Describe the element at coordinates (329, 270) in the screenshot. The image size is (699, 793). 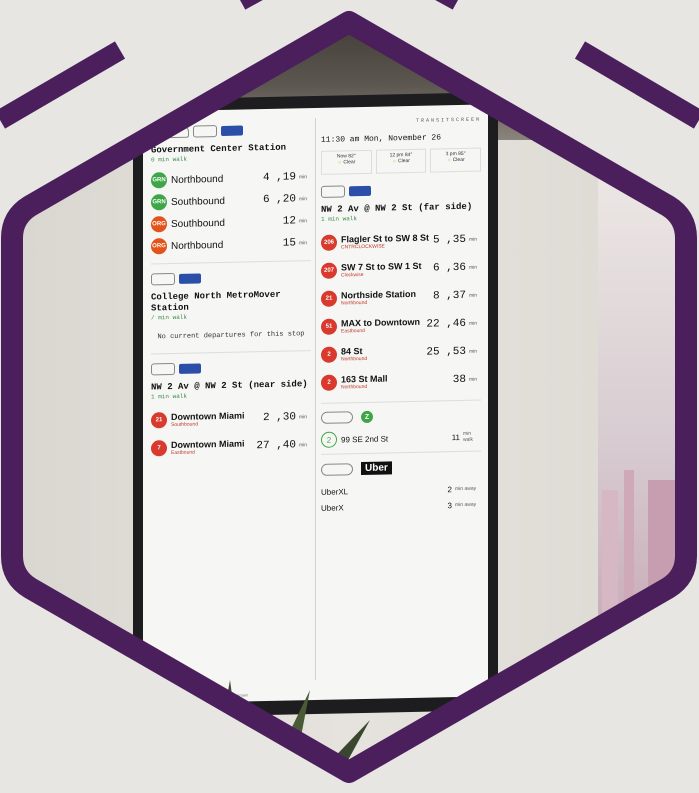
I see `route-badge: 207` at that location.